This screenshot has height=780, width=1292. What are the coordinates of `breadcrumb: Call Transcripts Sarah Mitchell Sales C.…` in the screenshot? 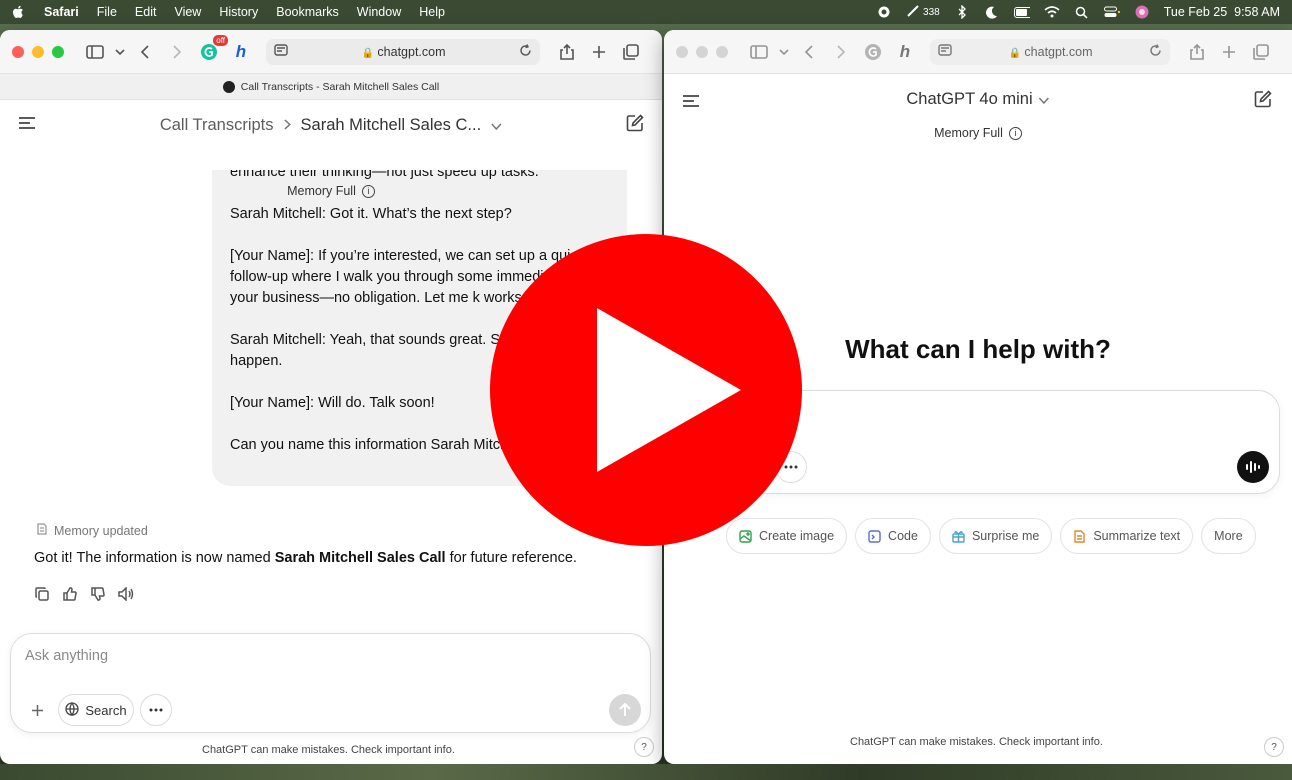 It's located at (331, 125).